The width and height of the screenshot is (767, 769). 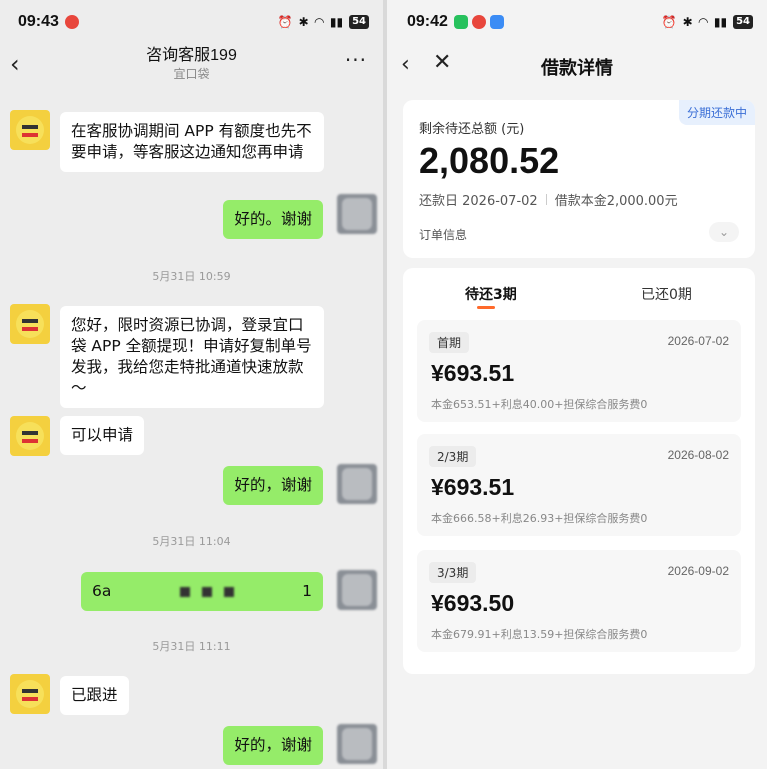 I want to click on page-title: 借款详情, so click(x=577, y=68).